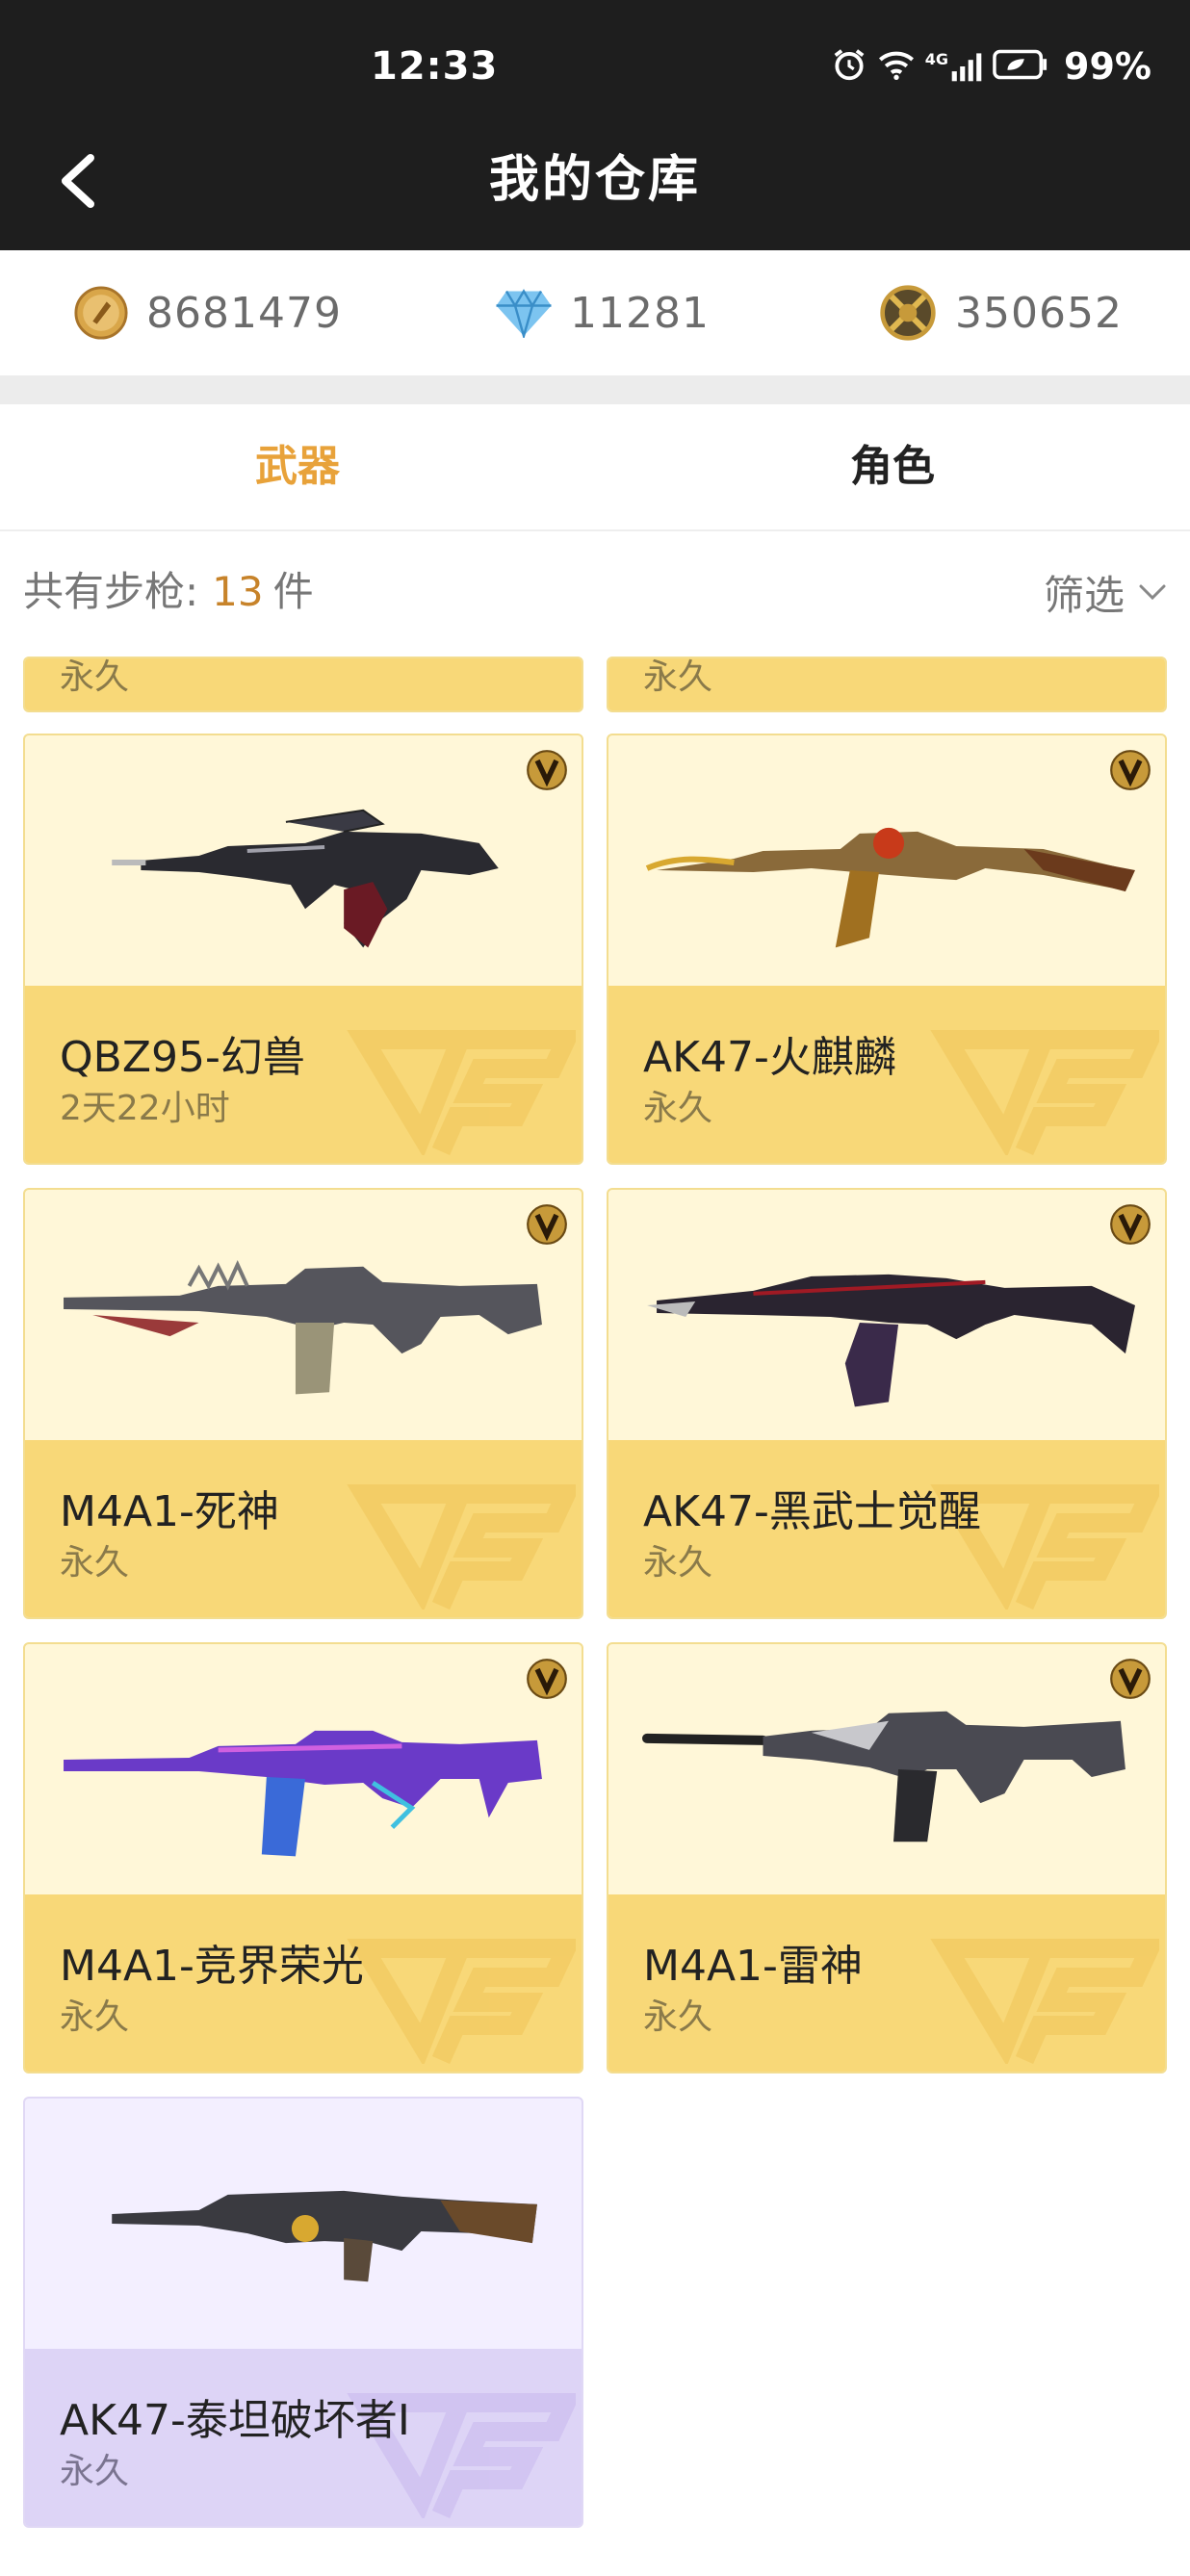 This screenshot has width=1190, height=2576. Describe the element at coordinates (524, 313) in the screenshot. I see `diamond-icon` at that location.